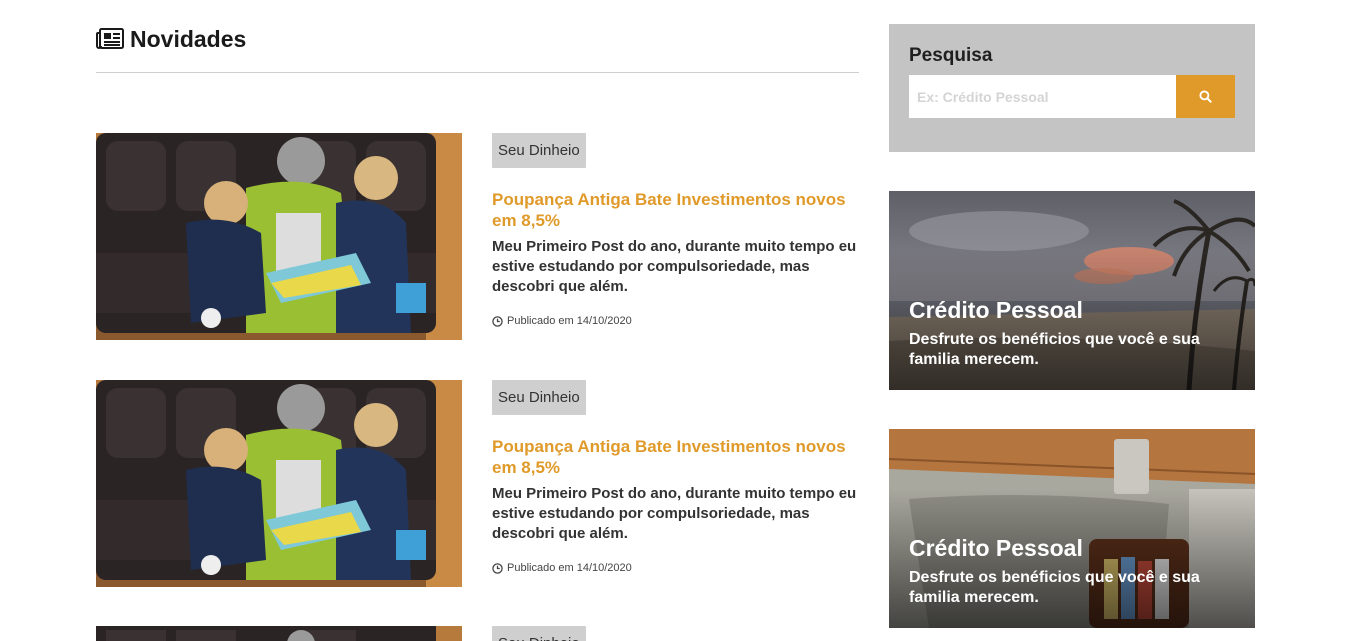 Image resolution: width=1351 pixels, height=641 pixels. Describe the element at coordinates (110, 38) in the screenshot. I see `newspaper-icon` at that location.